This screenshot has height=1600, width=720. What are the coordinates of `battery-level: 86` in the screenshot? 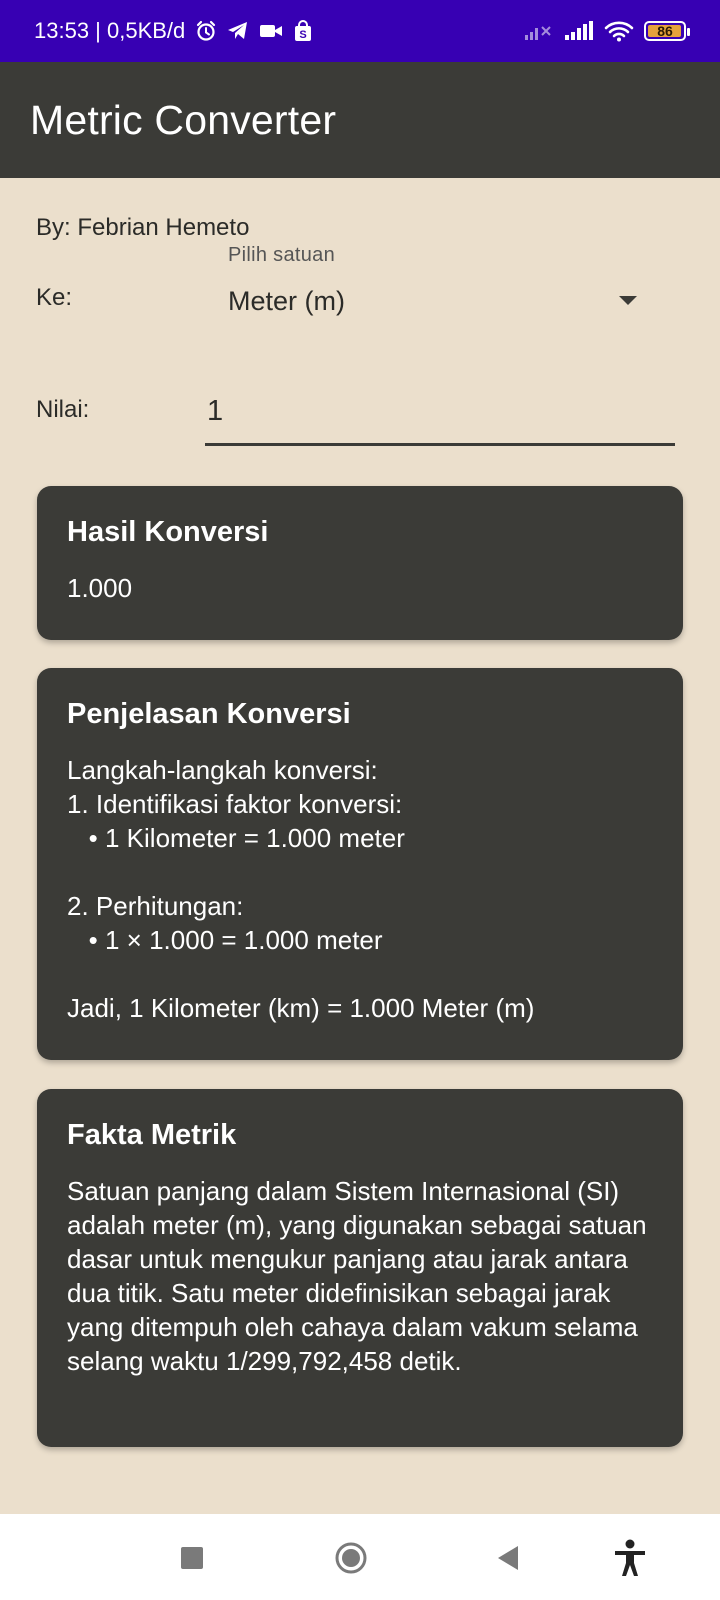 It's located at (665, 31).